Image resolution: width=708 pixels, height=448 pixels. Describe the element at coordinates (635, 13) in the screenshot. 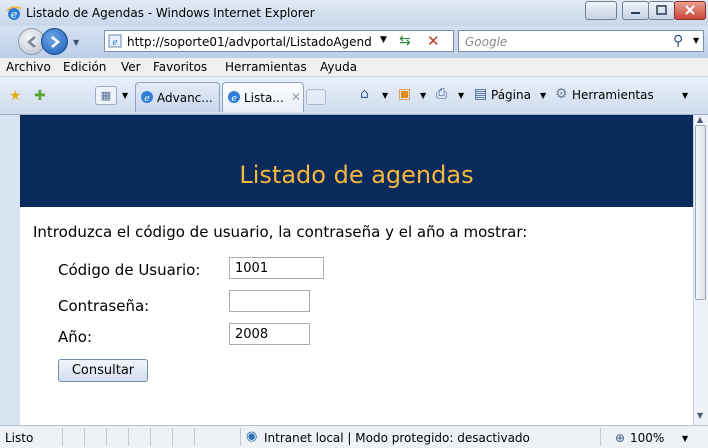

I see `minimize-icon` at that location.